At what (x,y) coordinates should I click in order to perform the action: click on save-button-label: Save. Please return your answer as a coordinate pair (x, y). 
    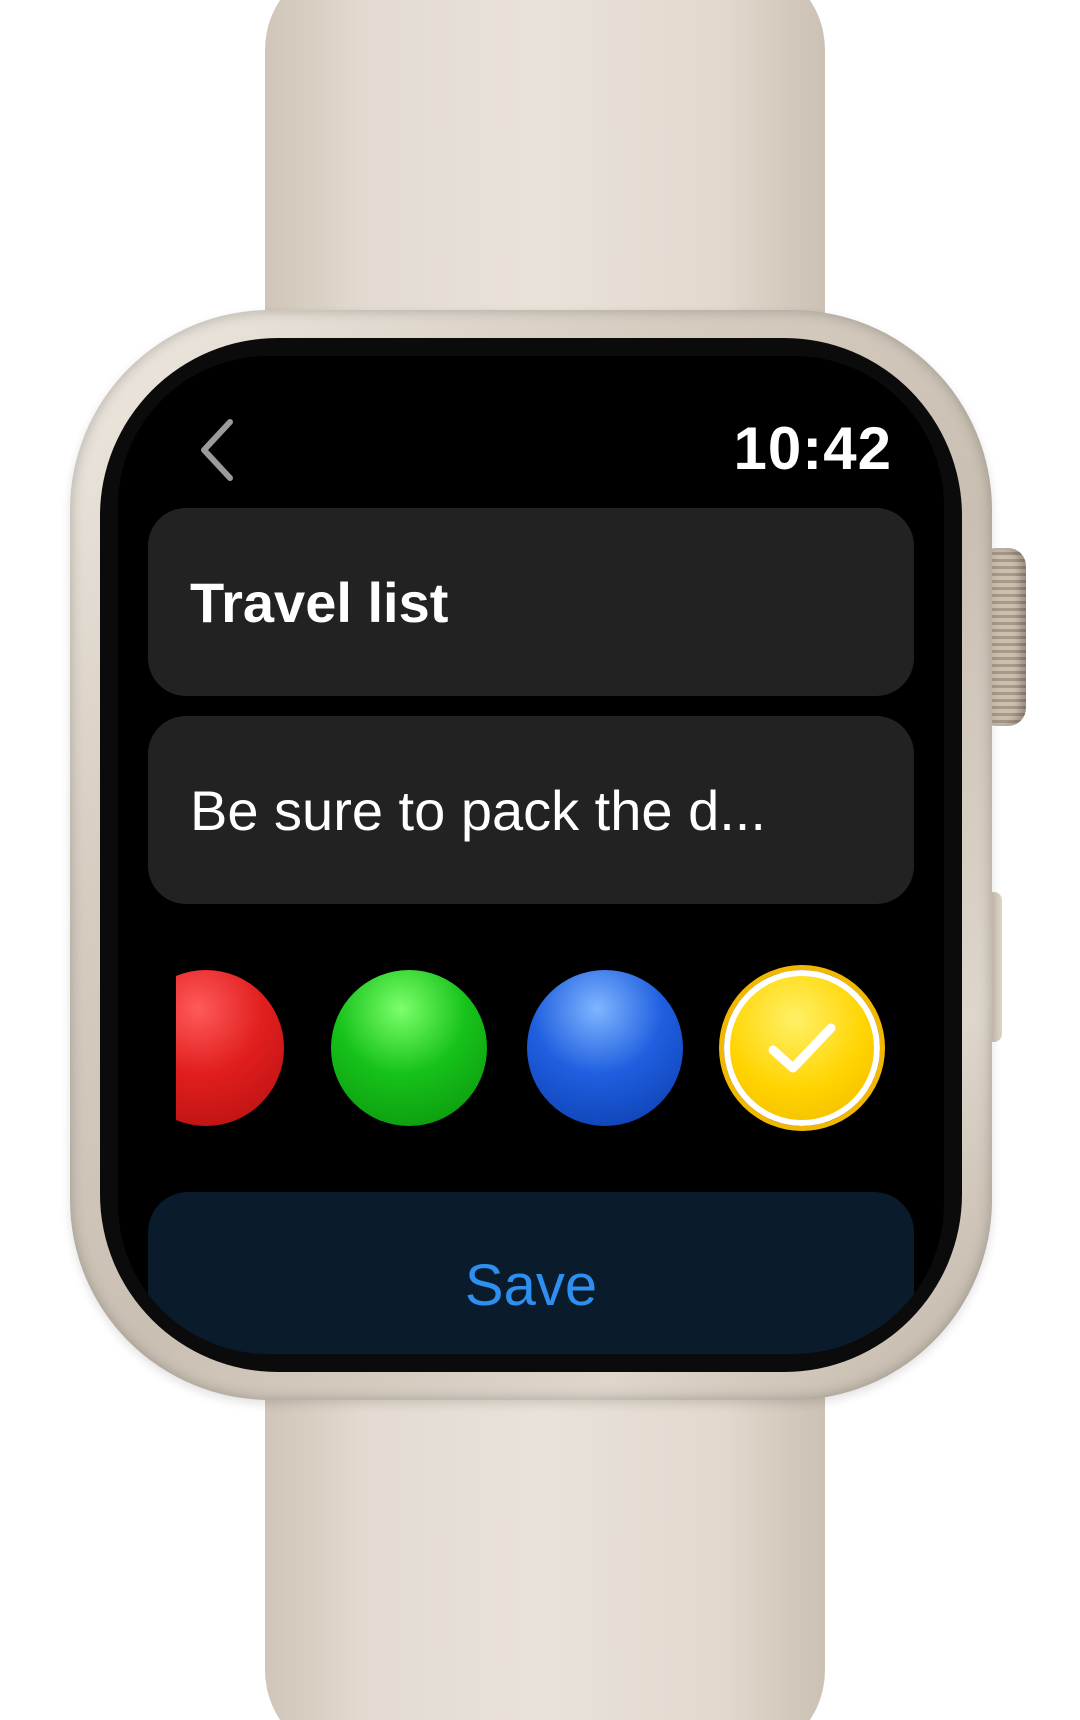
    Looking at the image, I should click on (531, 1285).